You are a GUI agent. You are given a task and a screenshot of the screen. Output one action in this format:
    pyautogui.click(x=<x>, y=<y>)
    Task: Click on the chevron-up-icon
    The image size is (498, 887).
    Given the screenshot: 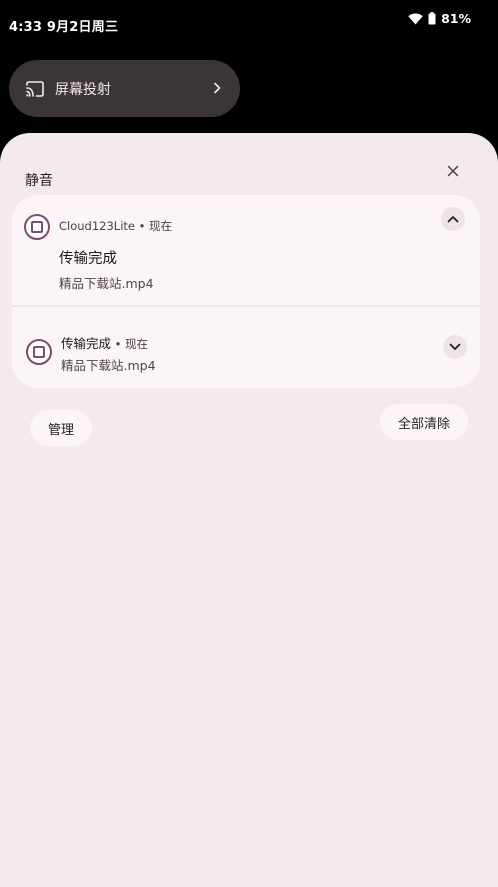 What is the action you would take?
    pyautogui.click(x=453, y=219)
    